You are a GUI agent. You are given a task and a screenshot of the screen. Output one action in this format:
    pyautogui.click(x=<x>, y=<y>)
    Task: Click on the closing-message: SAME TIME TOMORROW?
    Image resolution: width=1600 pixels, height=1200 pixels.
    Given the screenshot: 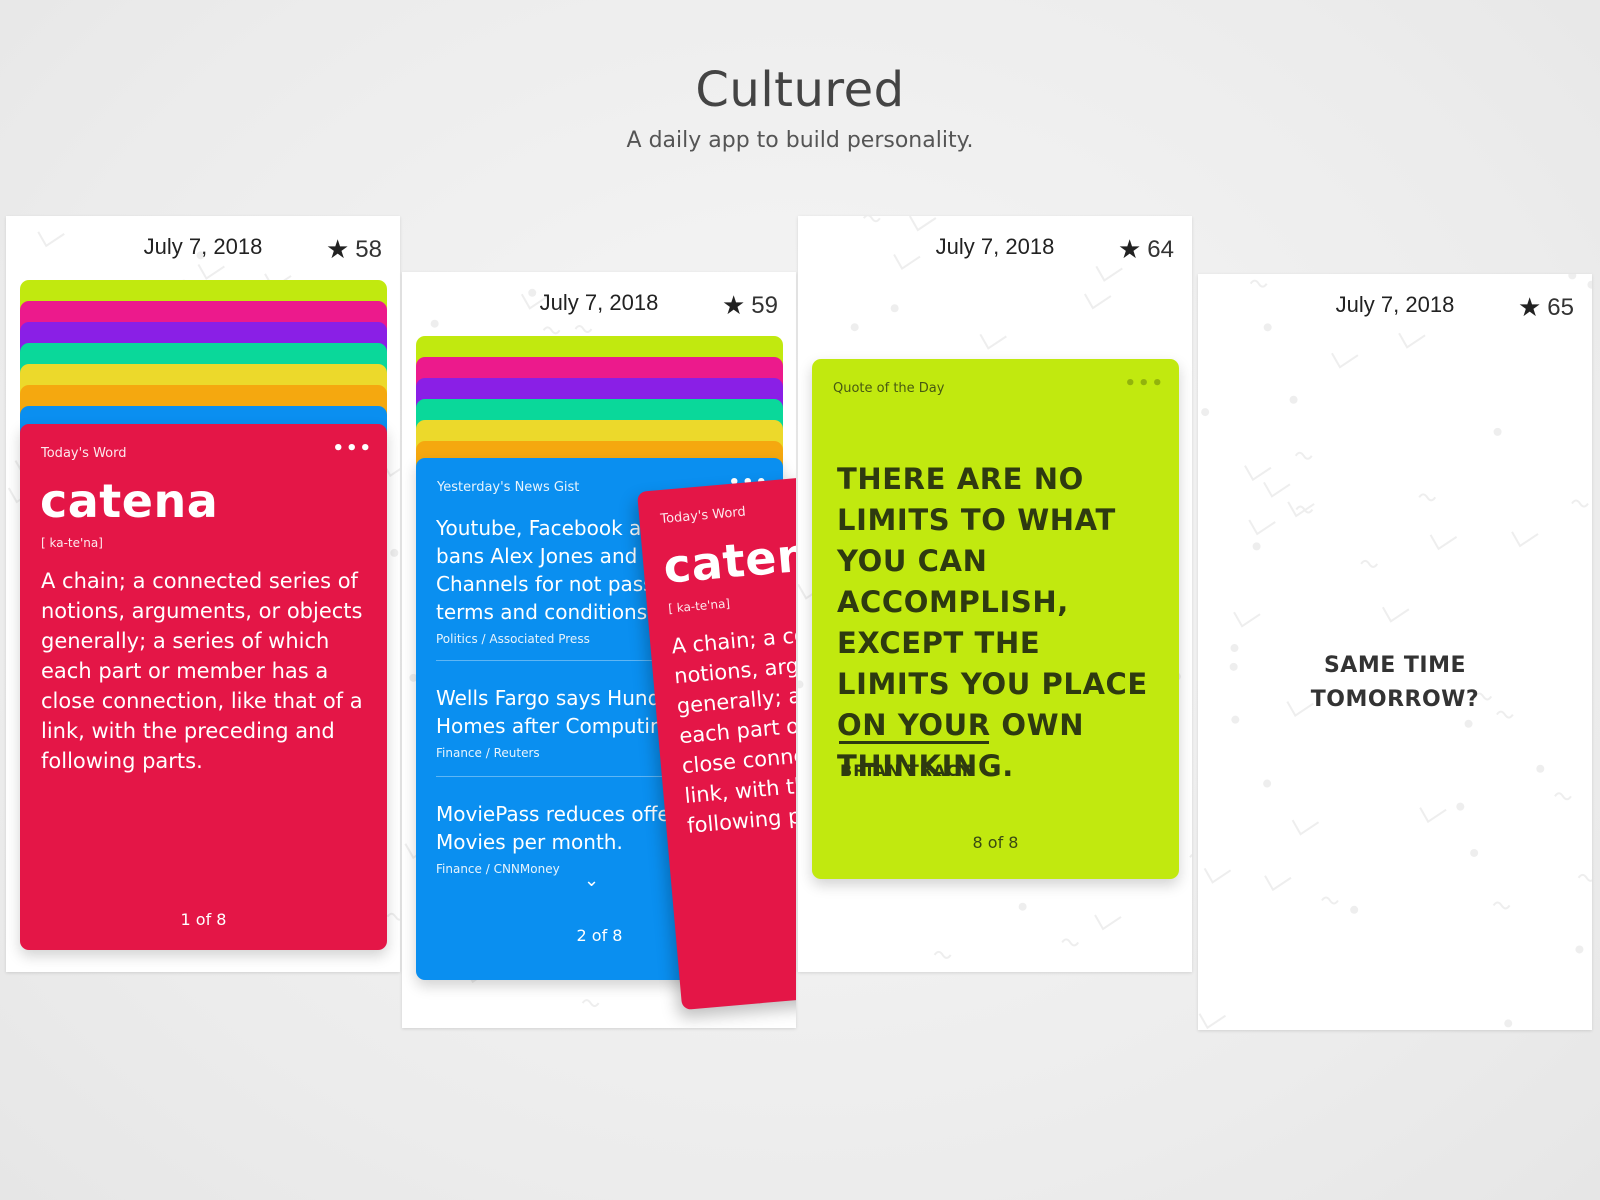 What is the action you would take?
    pyautogui.click(x=1395, y=683)
    